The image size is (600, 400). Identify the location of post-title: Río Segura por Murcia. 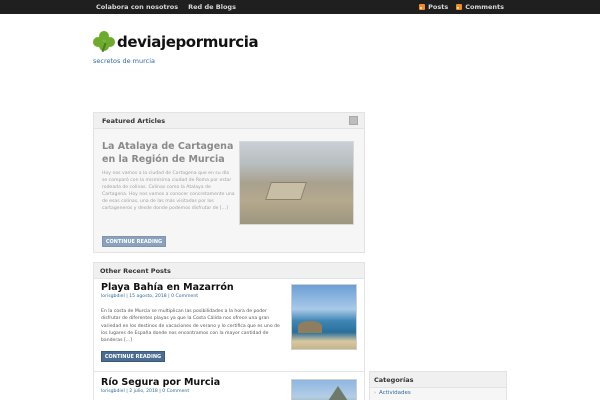
(160, 382).